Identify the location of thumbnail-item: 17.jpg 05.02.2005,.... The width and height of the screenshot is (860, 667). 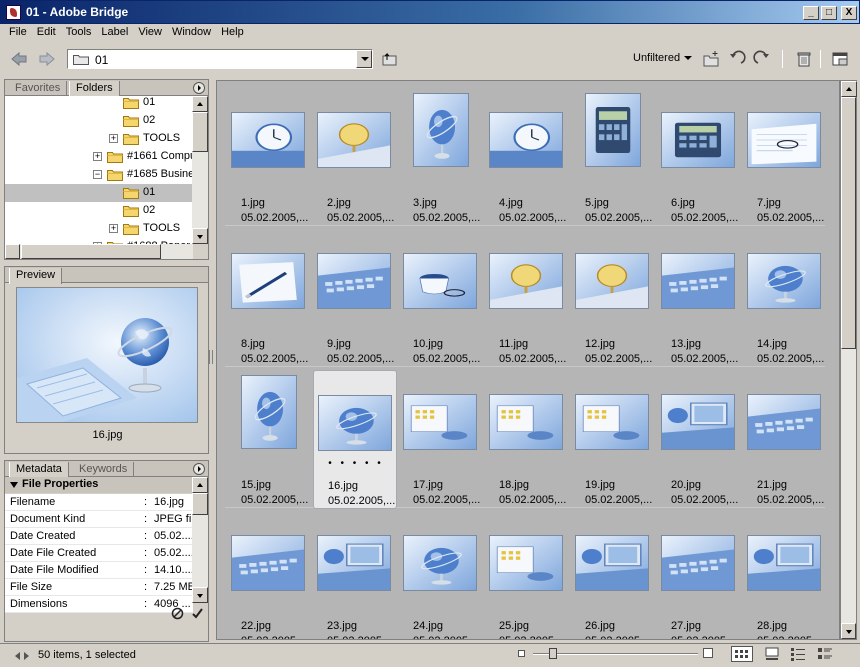
(441, 439).